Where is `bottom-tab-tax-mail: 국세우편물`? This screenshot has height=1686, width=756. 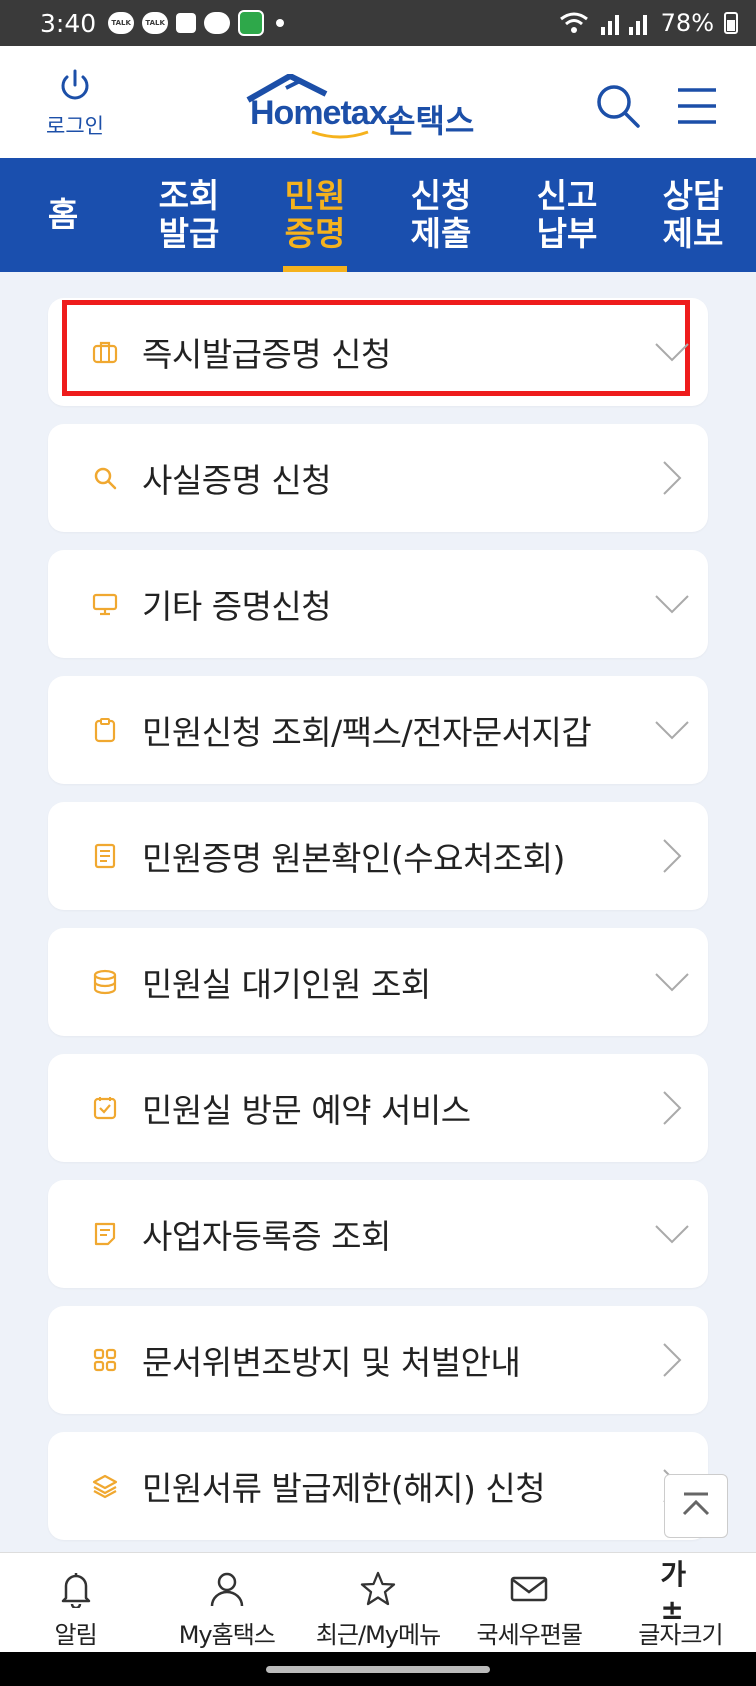 bottom-tab-tax-mail: 국세우편물 is located at coordinates (529, 1602).